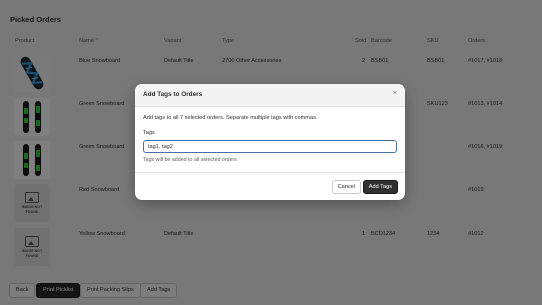 The width and height of the screenshot is (542, 305). Describe the element at coordinates (173, 94) in the screenshot. I see `modal-title: Add Tags to Orders` at that location.